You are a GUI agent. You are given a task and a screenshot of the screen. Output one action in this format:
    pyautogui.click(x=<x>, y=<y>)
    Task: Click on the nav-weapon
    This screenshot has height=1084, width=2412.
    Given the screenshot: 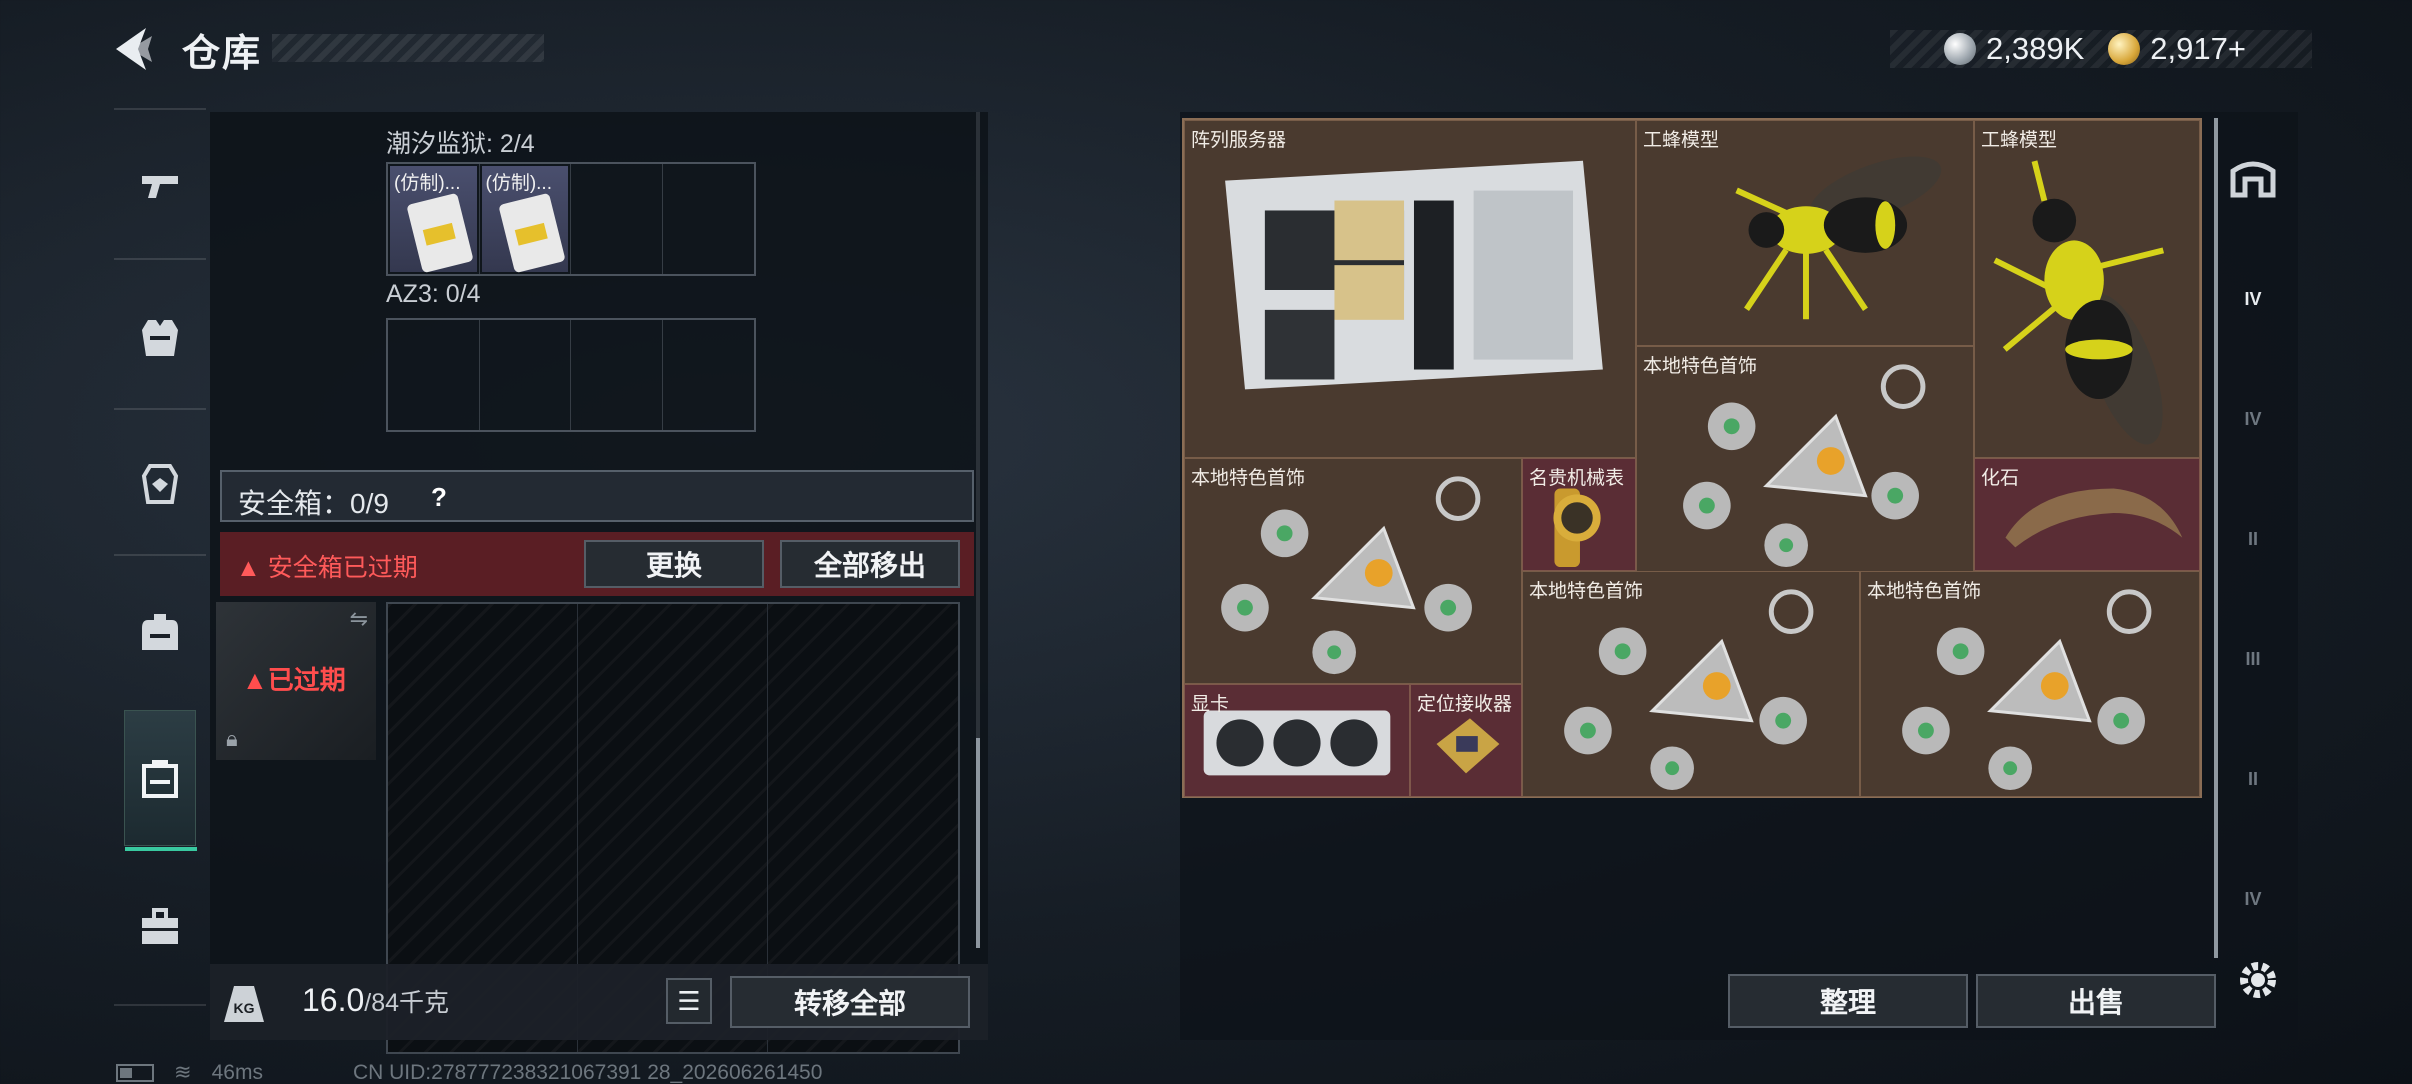 What is the action you would take?
    pyautogui.click(x=160, y=186)
    